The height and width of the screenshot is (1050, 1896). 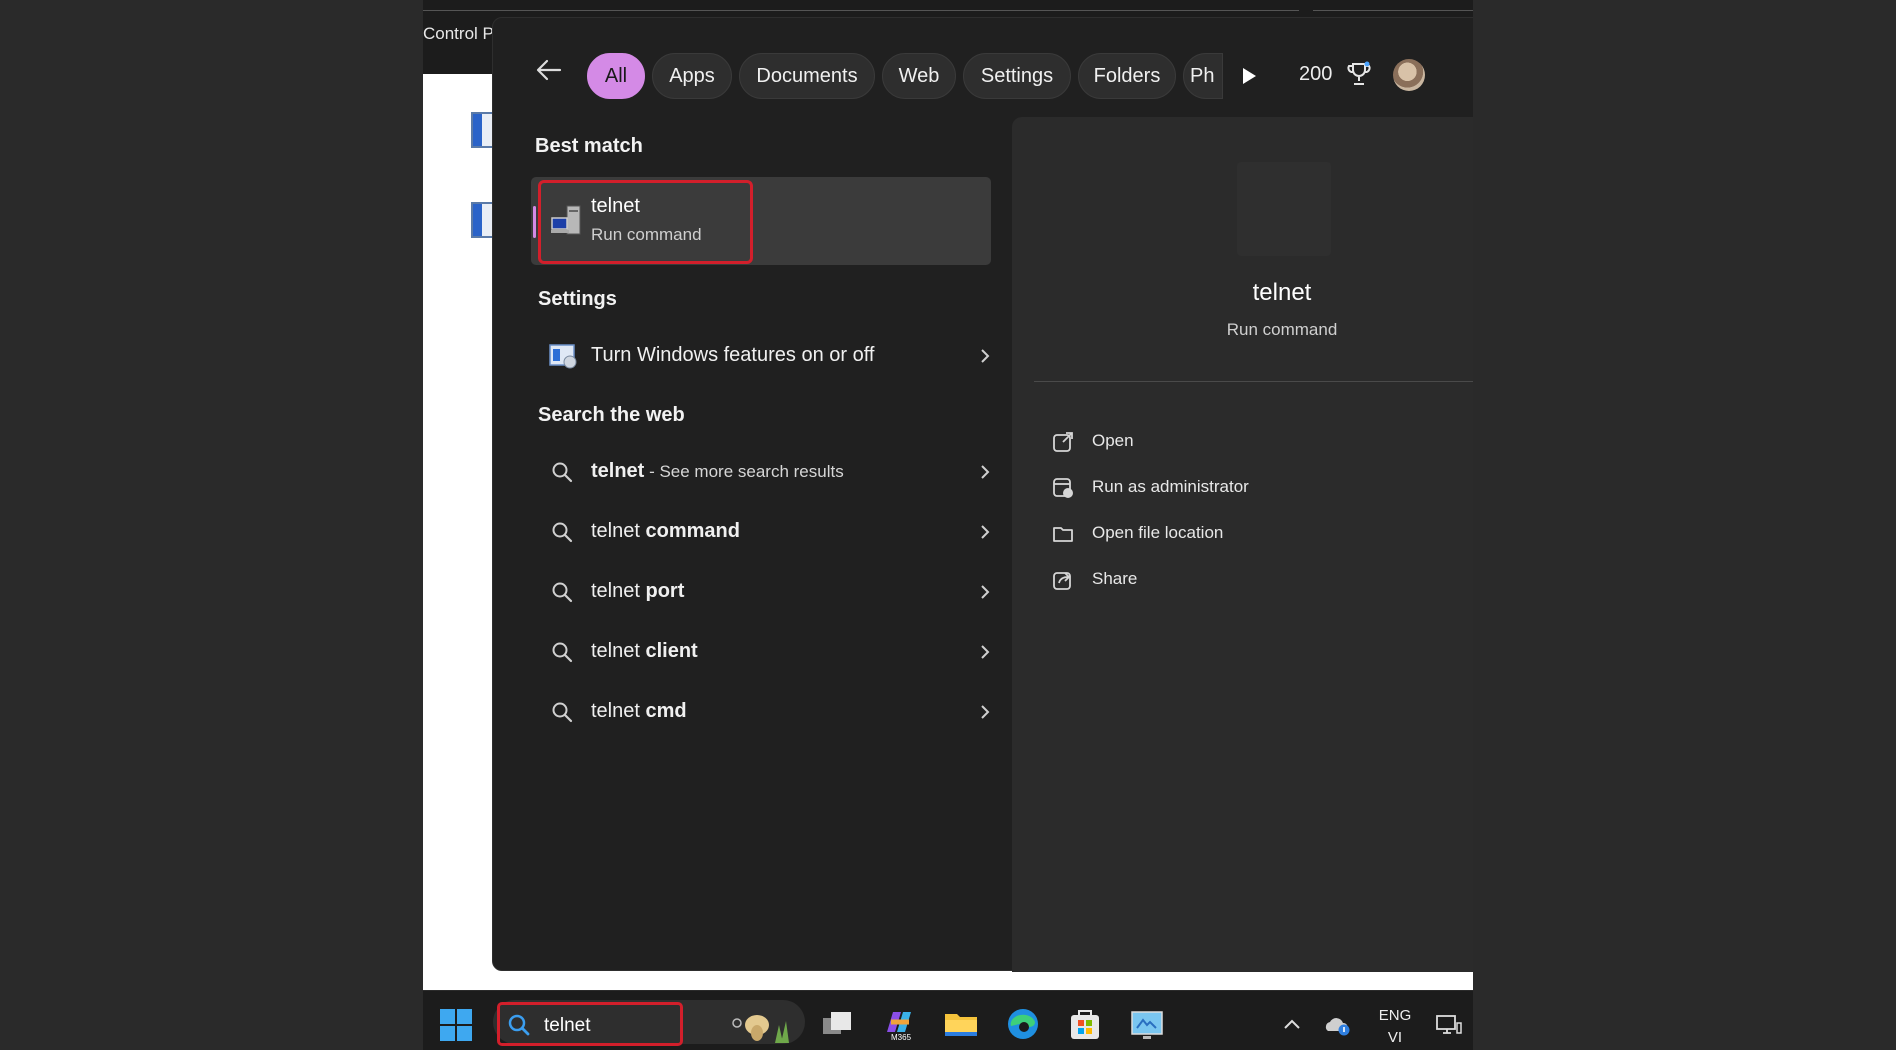 I want to click on share-icon, so click(x=1063, y=580).